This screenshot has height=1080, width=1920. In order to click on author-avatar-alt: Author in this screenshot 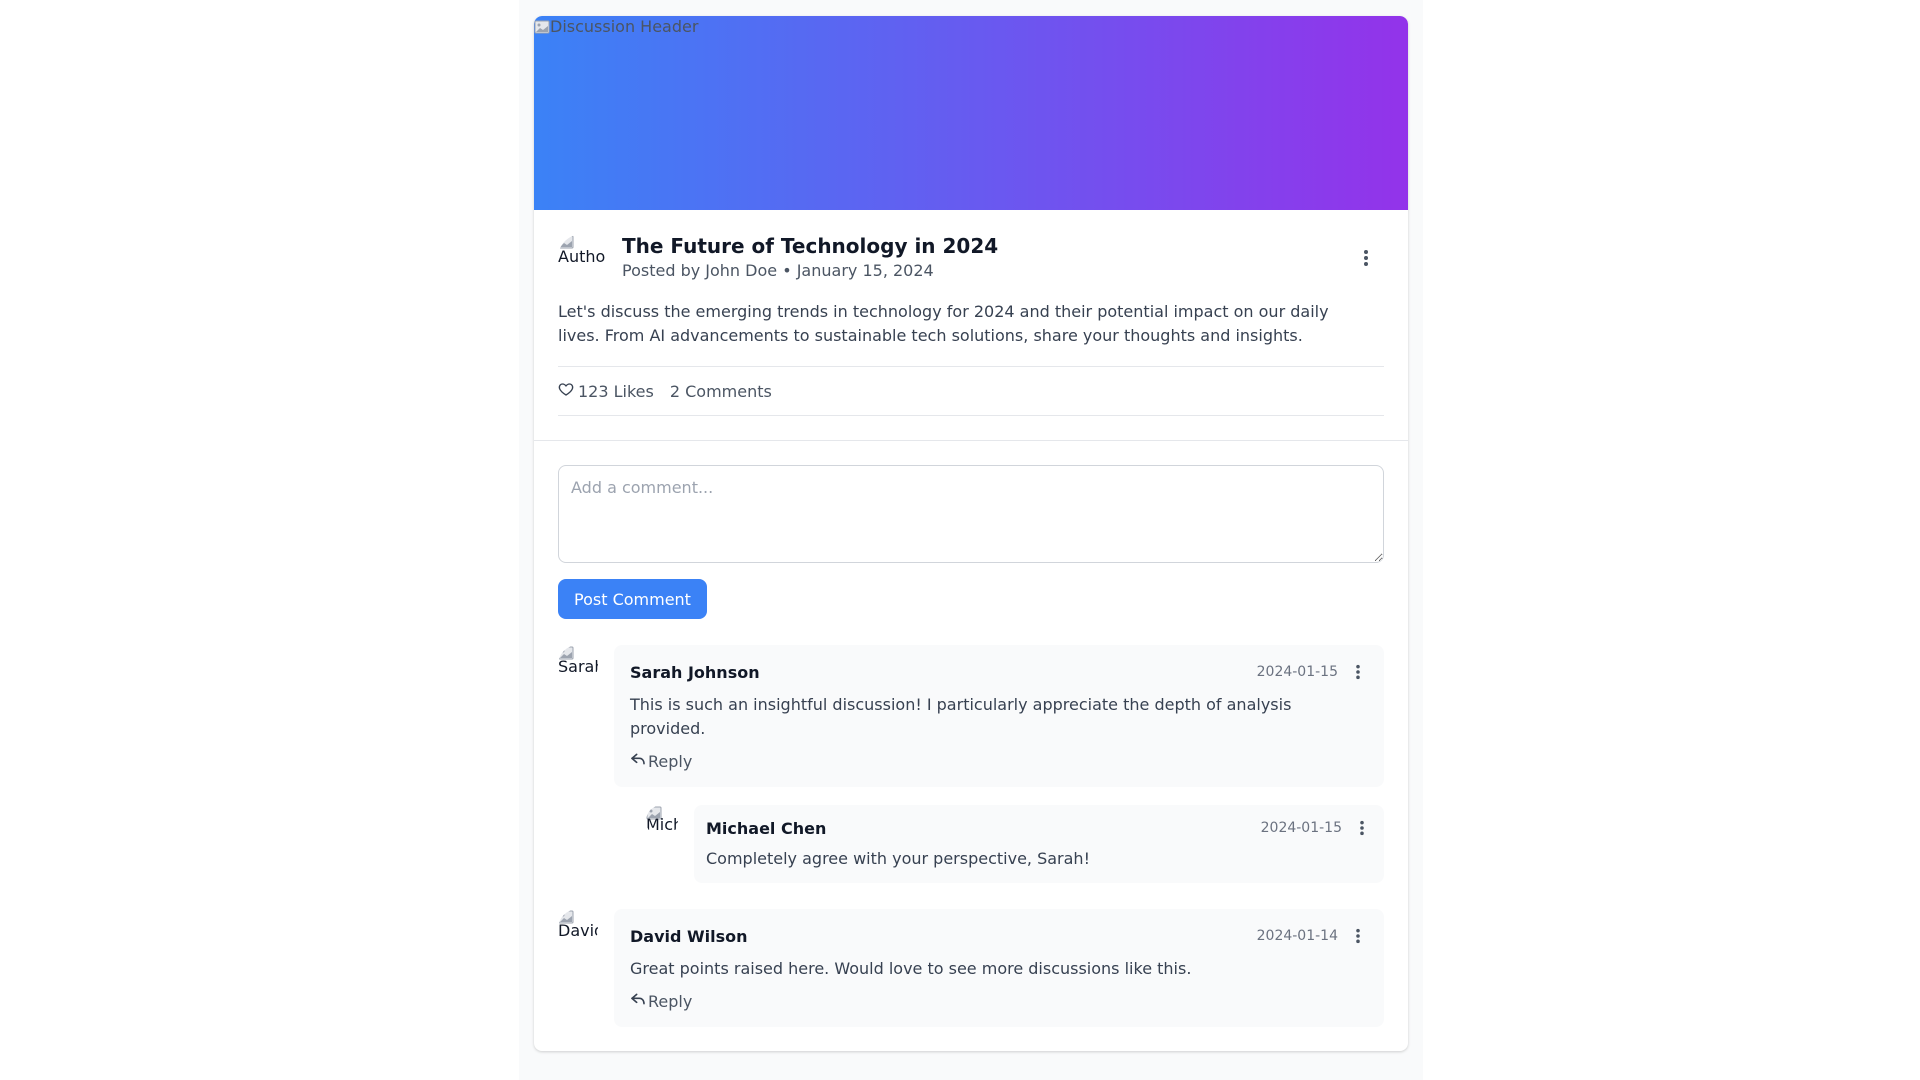, I will do `click(582, 256)`.